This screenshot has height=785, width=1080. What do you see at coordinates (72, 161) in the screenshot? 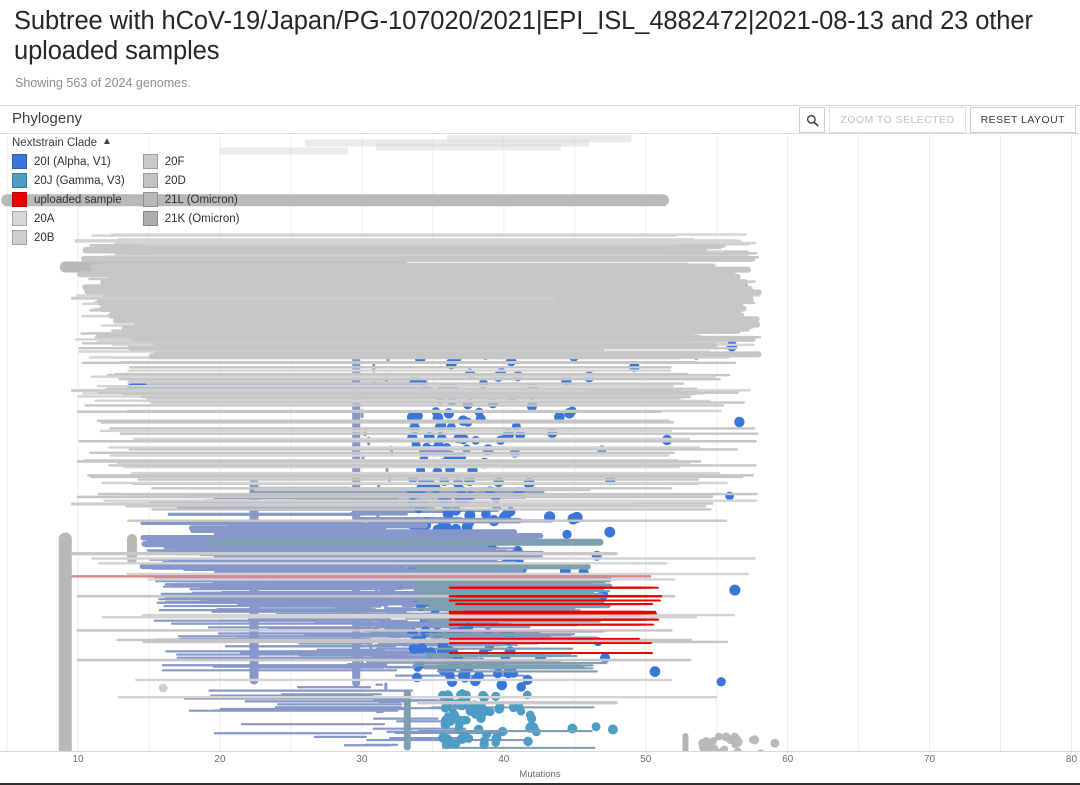
I see `legend-item-label: 20I (Alpha, V1)` at bounding box center [72, 161].